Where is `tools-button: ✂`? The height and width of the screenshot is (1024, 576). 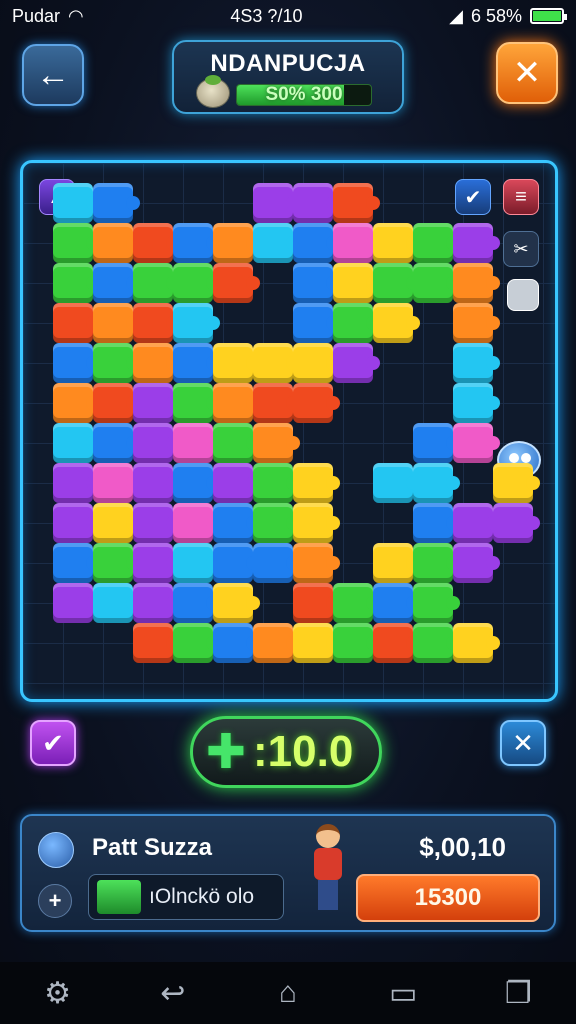 tools-button: ✂ is located at coordinates (521, 249).